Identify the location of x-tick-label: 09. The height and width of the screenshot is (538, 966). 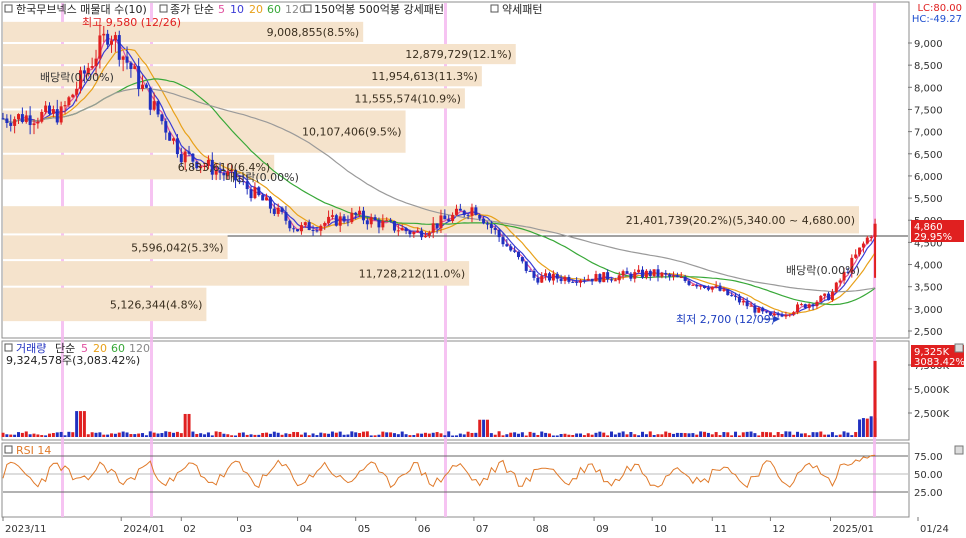
(602, 529).